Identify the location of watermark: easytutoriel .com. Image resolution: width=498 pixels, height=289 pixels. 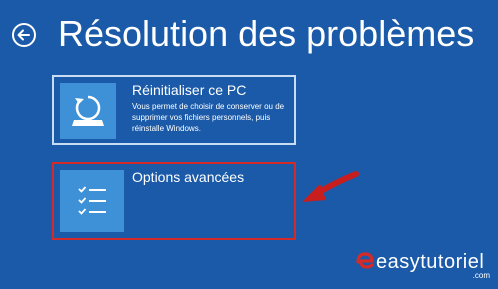
(424, 266).